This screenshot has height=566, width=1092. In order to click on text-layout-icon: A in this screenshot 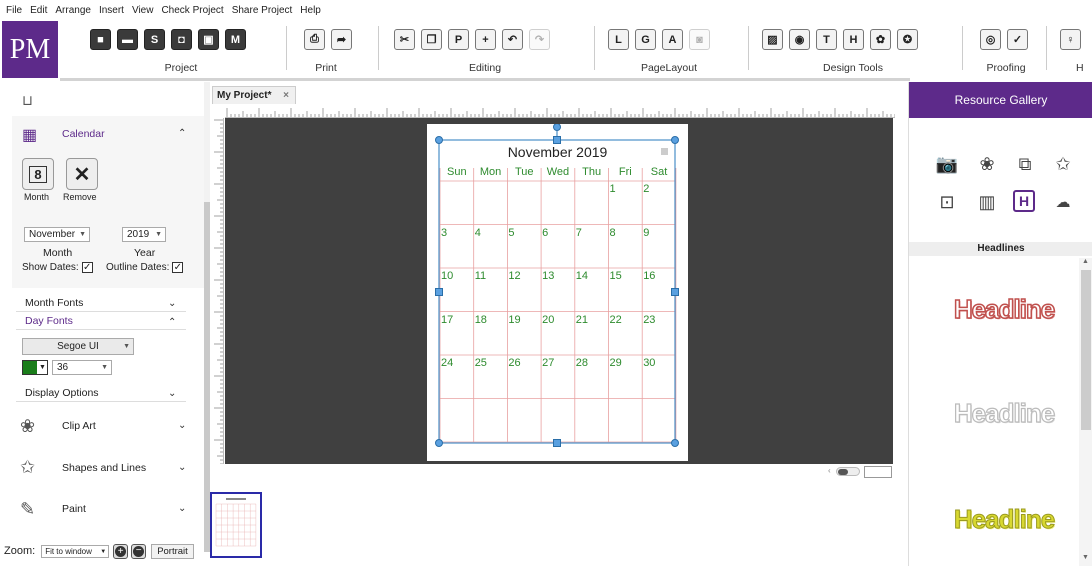, I will do `click(672, 39)`.